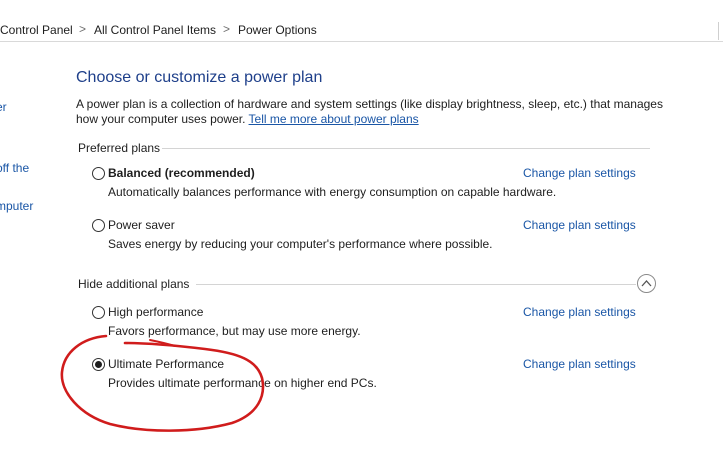 The height and width of the screenshot is (455, 723). What do you see at coordinates (98, 312) in the screenshot?
I see `radio-high-performance` at bounding box center [98, 312].